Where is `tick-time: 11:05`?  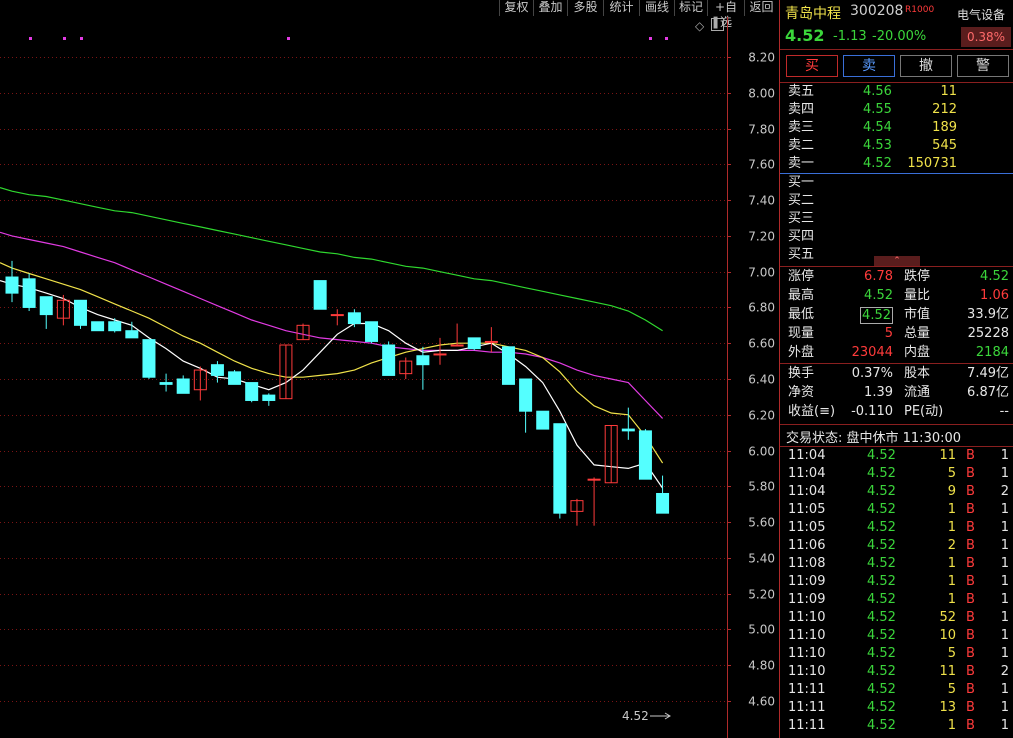
tick-time: 11:05 is located at coordinates (807, 509).